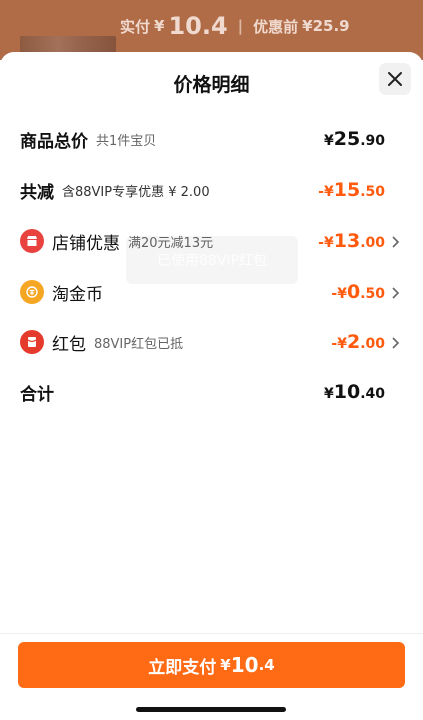  Describe the element at coordinates (126, 141) in the screenshot. I see `total-count: 共1件宝贝` at that location.